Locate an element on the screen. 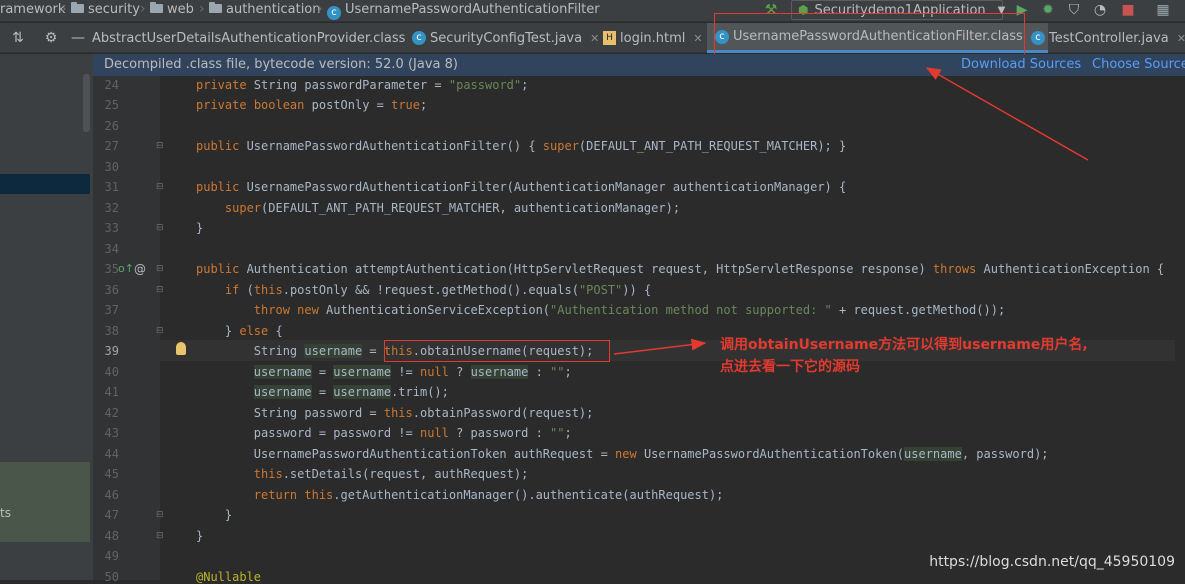 This screenshot has height=584, width=1185. annotation-text-line1: 调用obtainUsername方法可以得到username用户名, is located at coordinates (904, 345).